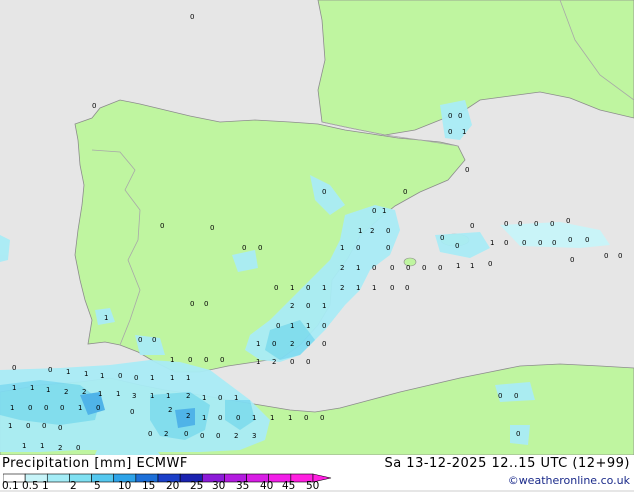  I want to click on valid-time: Sa 13-12-2025 12..15 UTC (12+99), so click(507, 463).